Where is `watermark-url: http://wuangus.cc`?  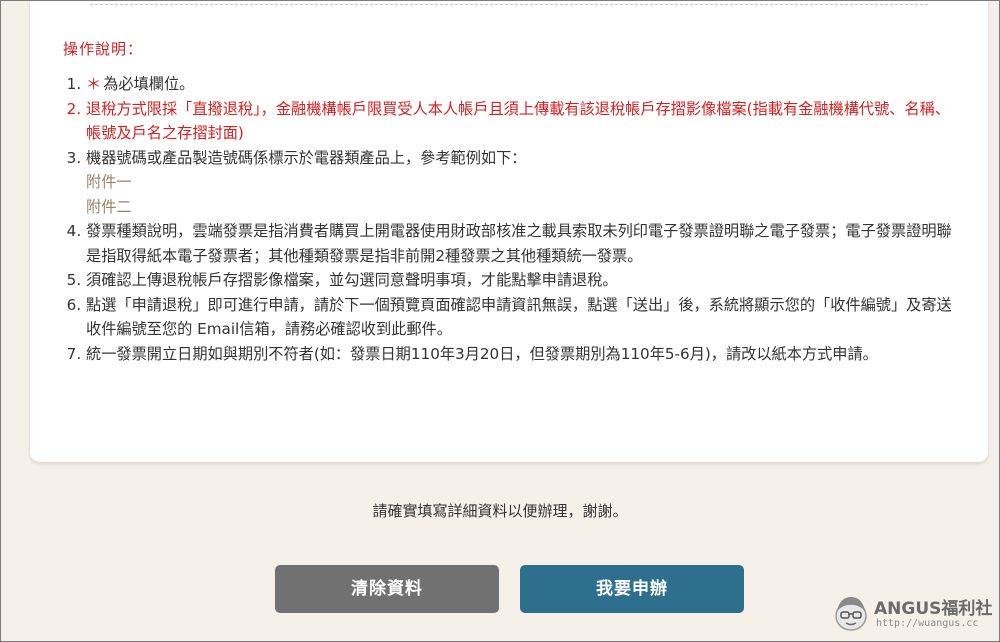 watermark-url: http://wuangus.cc is located at coordinates (927, 623).